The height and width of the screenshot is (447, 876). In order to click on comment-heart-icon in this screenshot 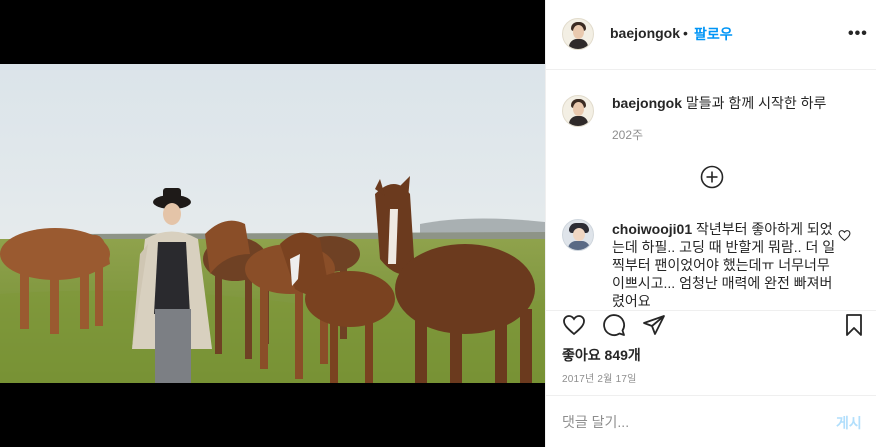, I will do `click(844, 235)`.